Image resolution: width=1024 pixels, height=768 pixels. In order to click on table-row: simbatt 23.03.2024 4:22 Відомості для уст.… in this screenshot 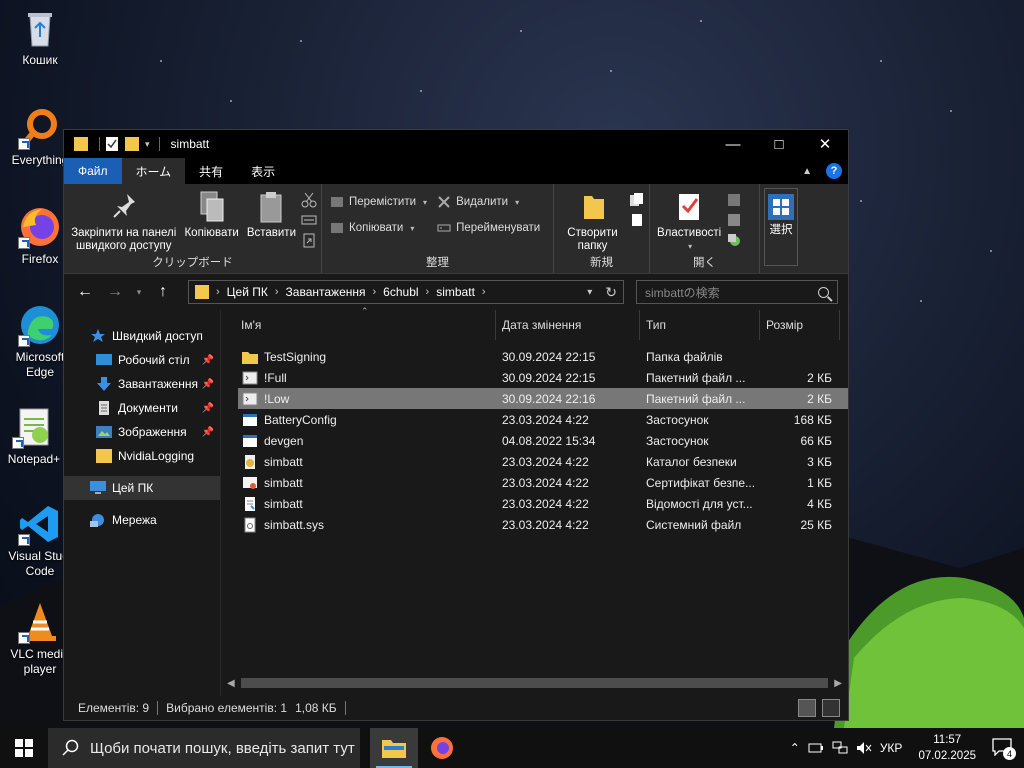, I will do `click(543, 503)`.